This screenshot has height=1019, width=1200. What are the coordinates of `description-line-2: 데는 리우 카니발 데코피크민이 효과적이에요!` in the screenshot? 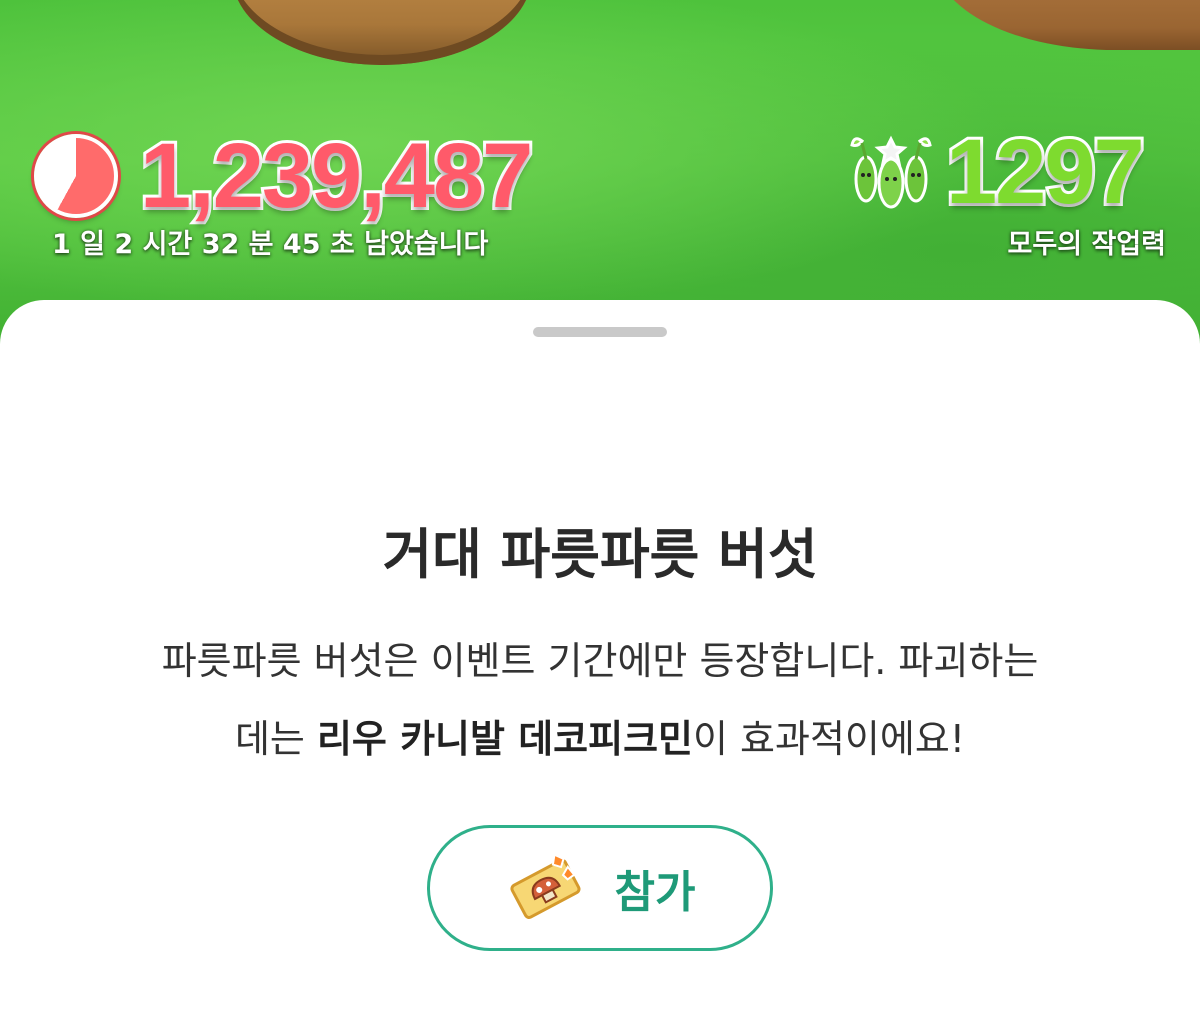 It's located at (600, 739).